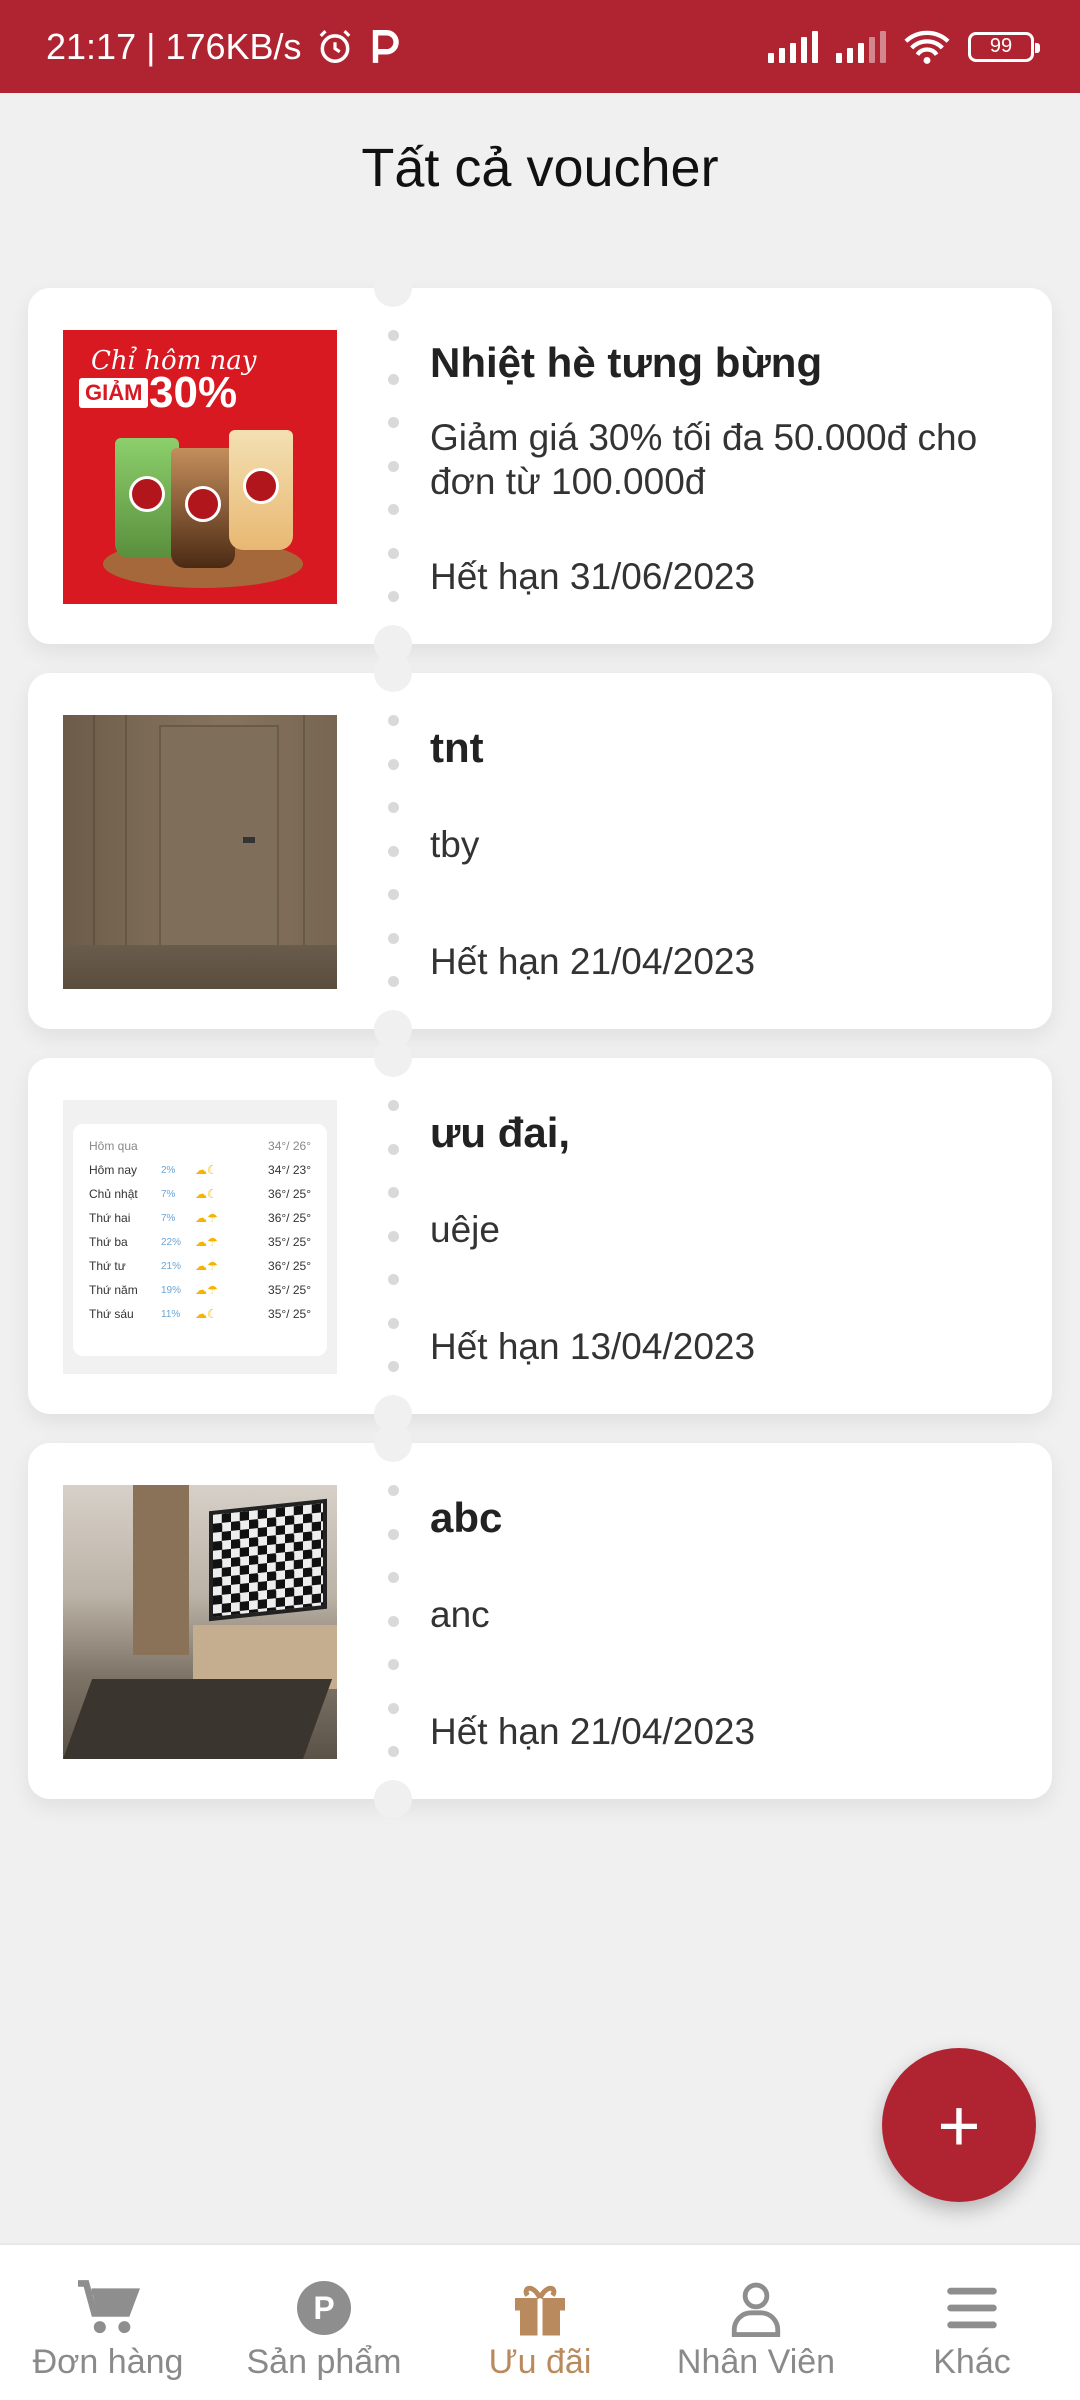 Image resolution: width=1080 pixels, height=2400 pixels. I want to click on voucher-title: tnt, so click(457, 747).